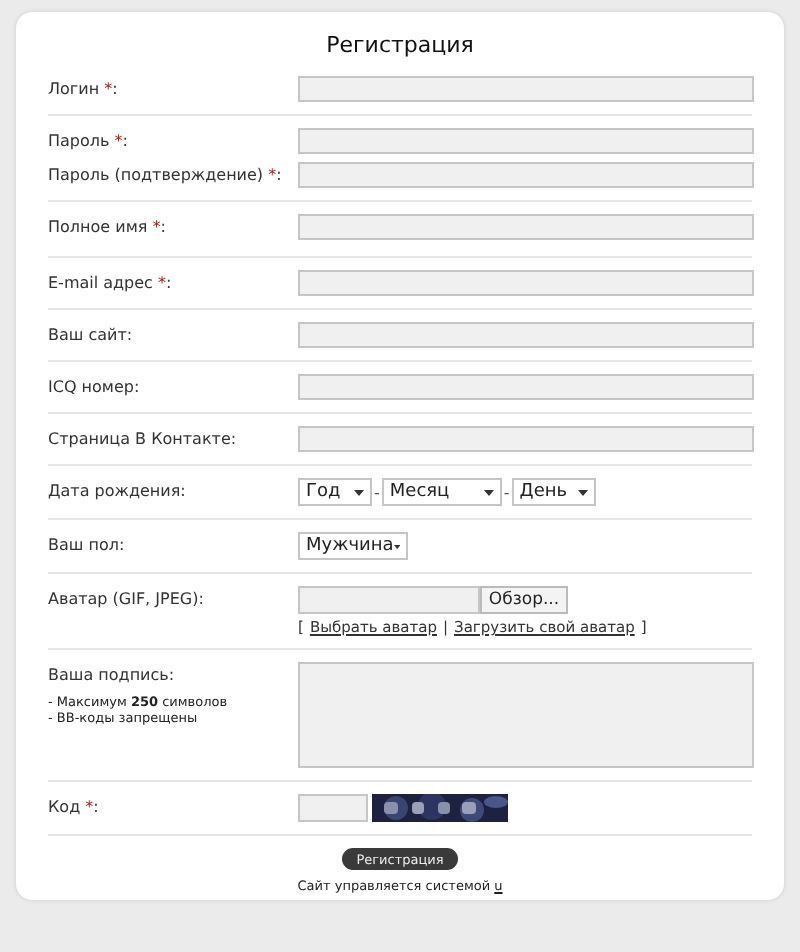 This screenshot has width=800, height=952. What do you see at coordinates (143, 440) in the screenshot?
I see `field-label: Страница В Контакте:` at bounding box center [143, 440].